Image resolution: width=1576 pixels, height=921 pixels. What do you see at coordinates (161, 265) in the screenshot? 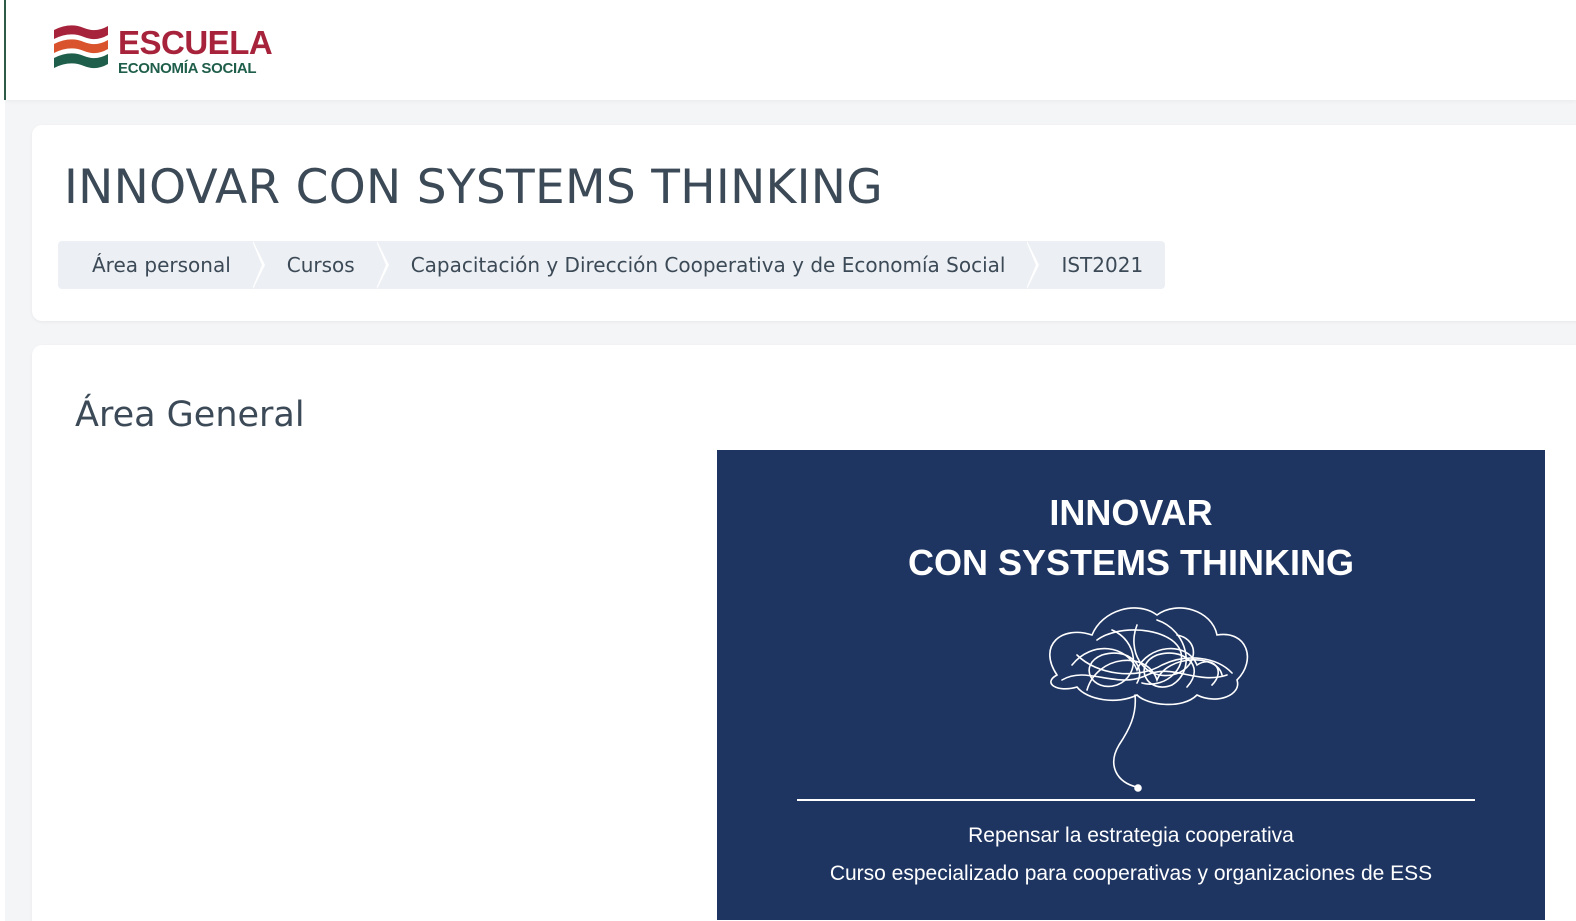
I see `breadcrumb-item-area-personal: Área personal` at bounding box center [161, 265].